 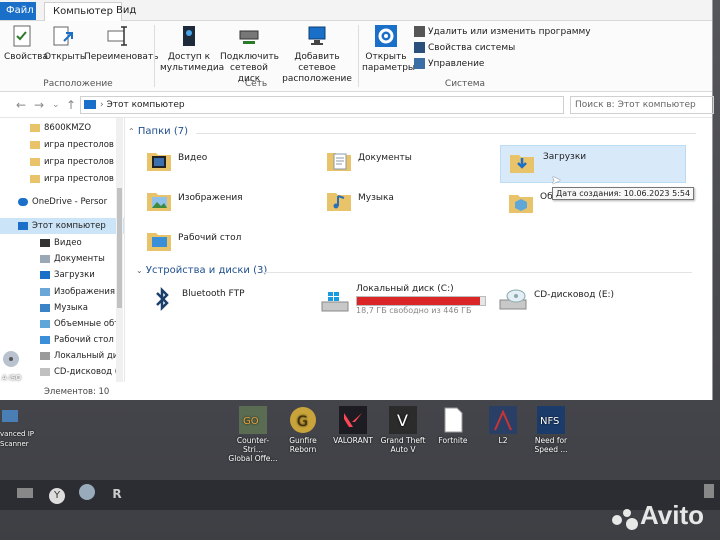 I want to click on desktop-shortcut-gta5: V Grand Theft Auto V, so click(x=403, y=430).